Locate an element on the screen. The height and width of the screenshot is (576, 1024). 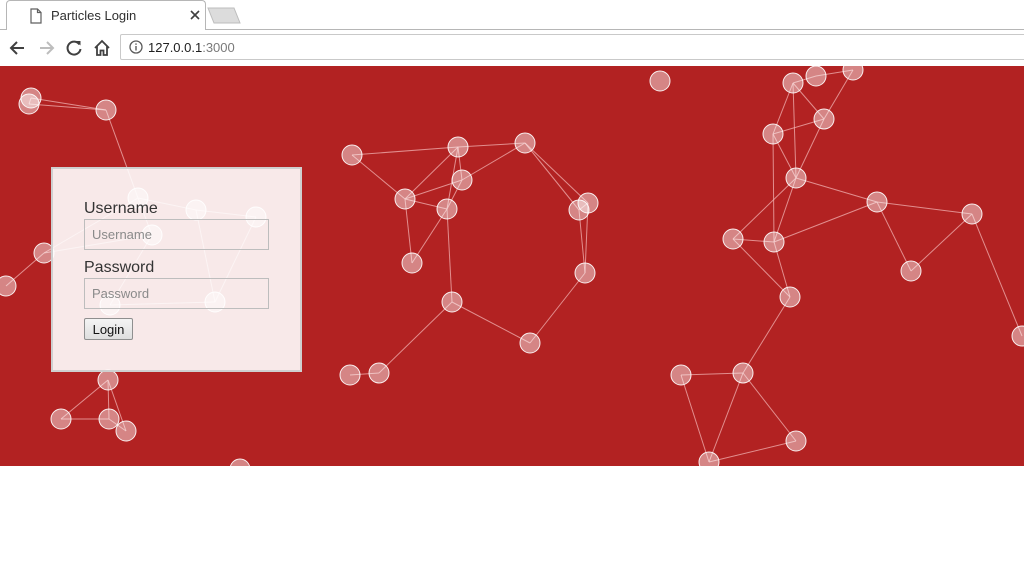
url-port: :3000 is located at coordinates (218, 47).